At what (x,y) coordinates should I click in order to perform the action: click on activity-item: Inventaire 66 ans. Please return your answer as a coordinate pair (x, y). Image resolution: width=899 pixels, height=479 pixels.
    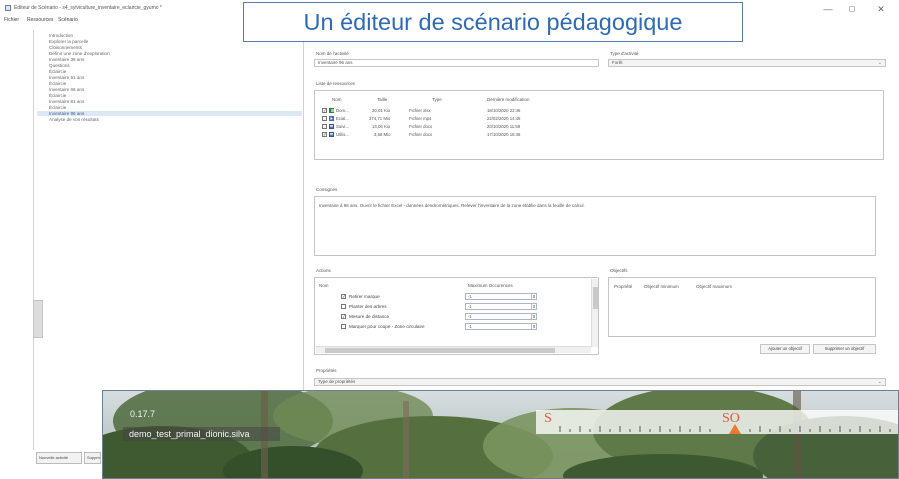
    Looking at the image, I should click on (66, 89).